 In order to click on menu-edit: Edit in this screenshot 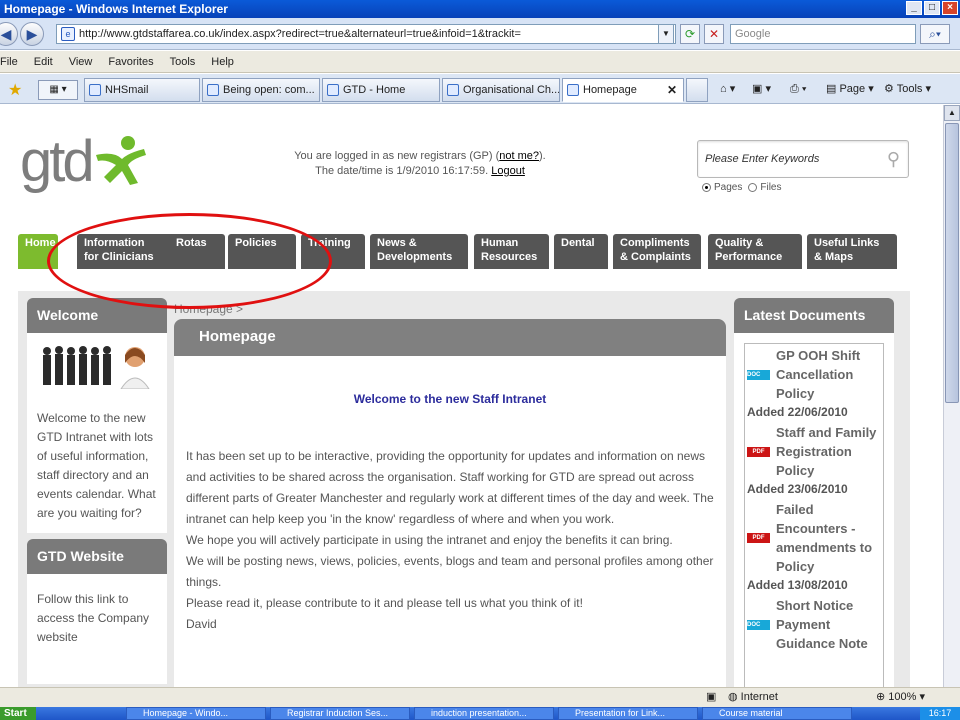, I will do `click(43, 62)`.